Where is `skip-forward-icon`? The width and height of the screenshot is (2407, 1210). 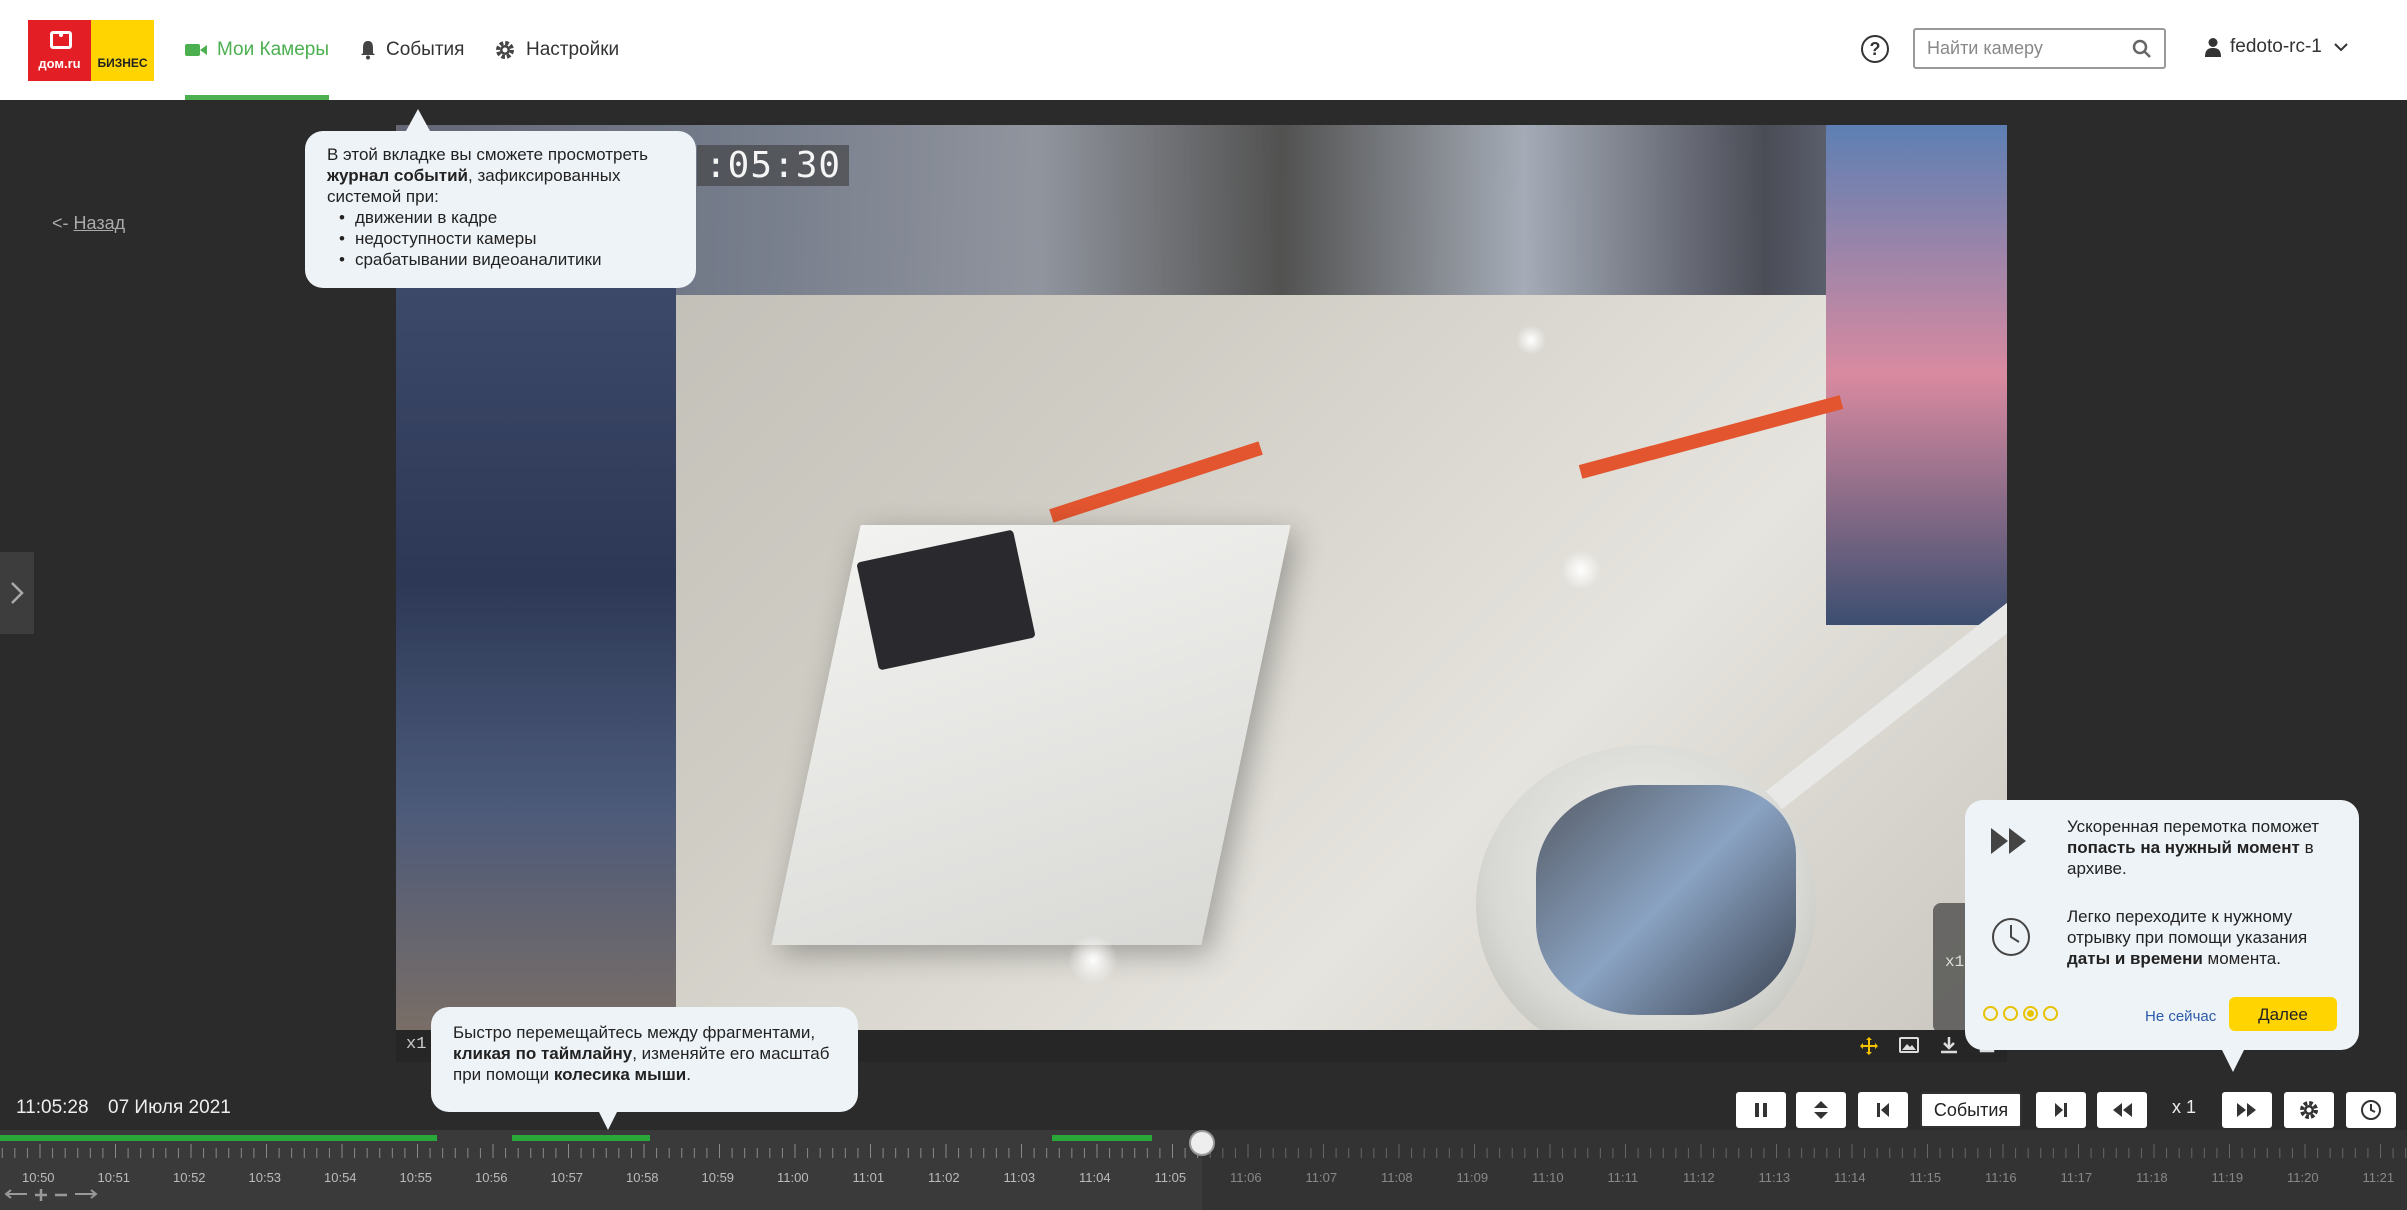
skip-forward-icon is located at coordinates (2061, 1110).